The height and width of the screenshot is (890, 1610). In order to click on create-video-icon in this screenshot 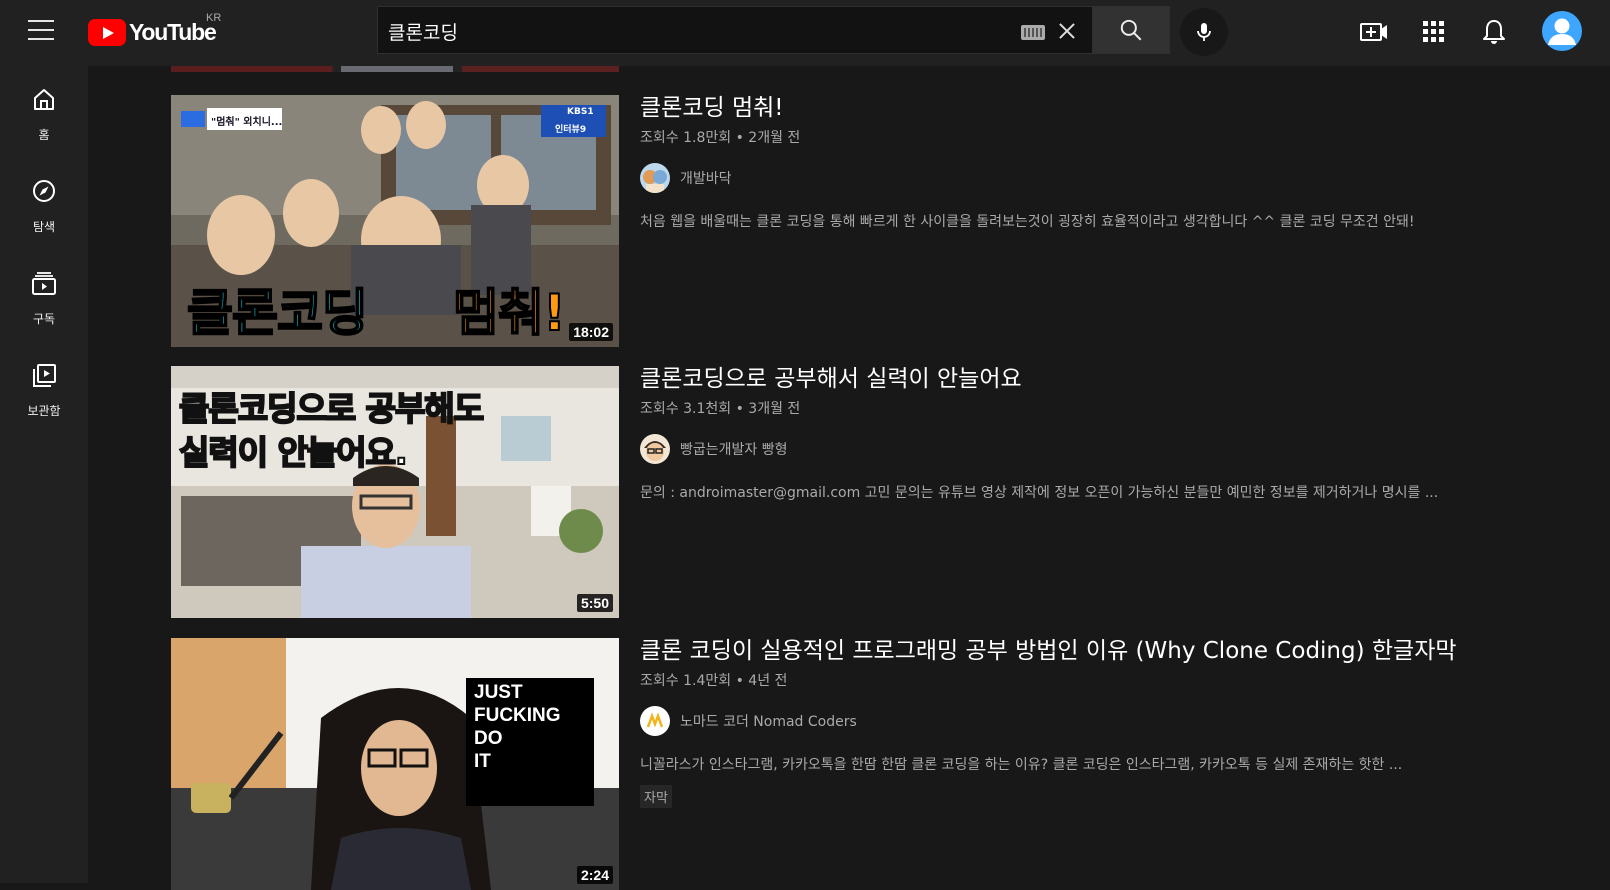, I will do `click(1373, 32)`.